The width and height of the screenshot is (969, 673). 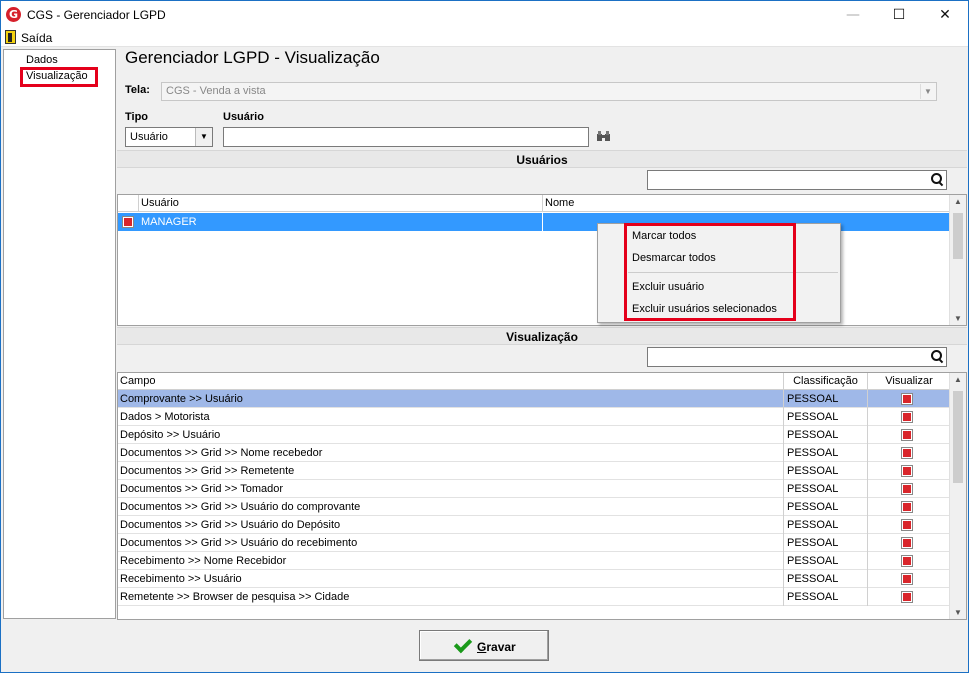 I want to click on table-row: Documentos >> Grid >> Tomador PESSOAL, so click(x=534, y=489).